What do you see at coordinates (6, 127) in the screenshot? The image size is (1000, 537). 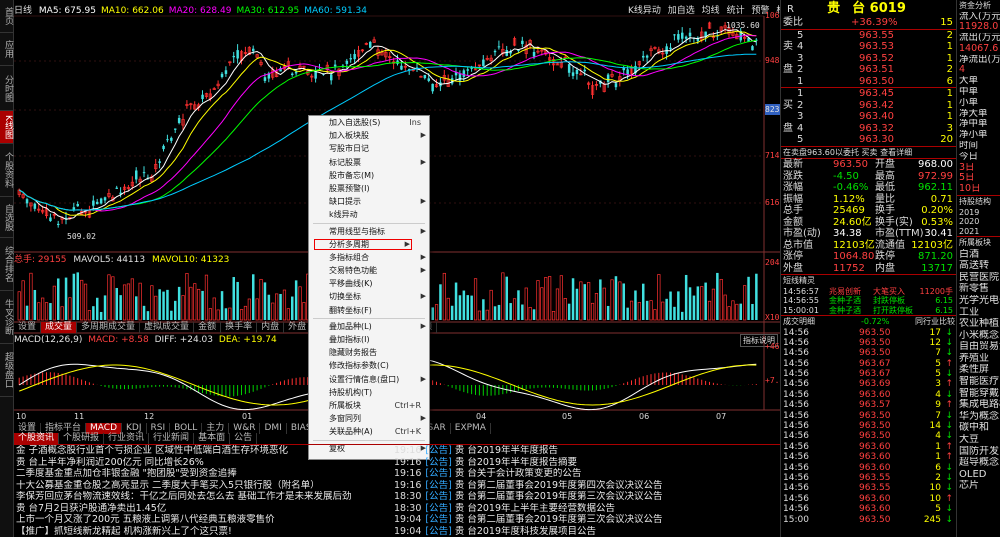 I see `left-tab-kline: K线图` at bounding box center [6, 127].